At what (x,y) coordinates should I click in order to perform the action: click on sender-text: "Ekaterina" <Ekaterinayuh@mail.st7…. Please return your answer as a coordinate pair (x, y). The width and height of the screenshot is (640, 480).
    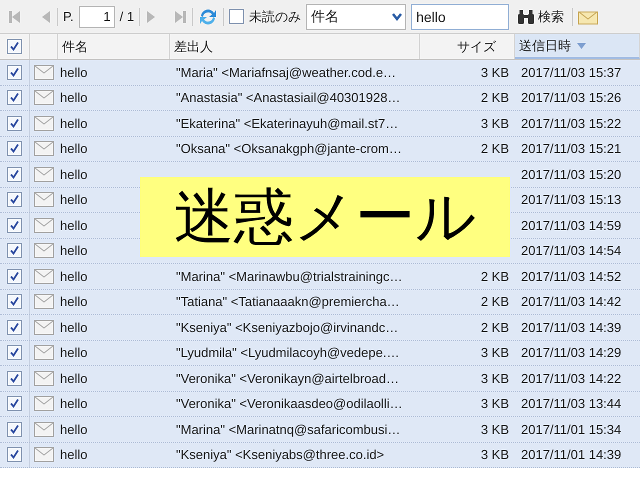
    Looking at the image, I should click on (287, 123).